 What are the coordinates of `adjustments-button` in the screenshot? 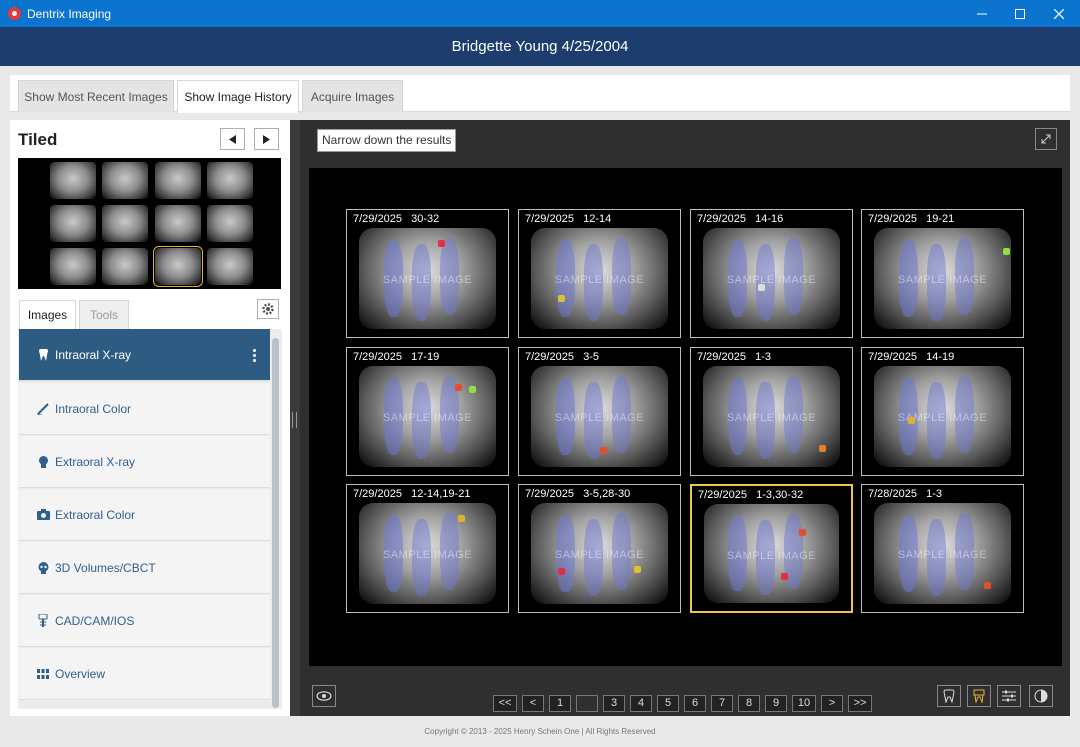 It's located at (1009, 696).